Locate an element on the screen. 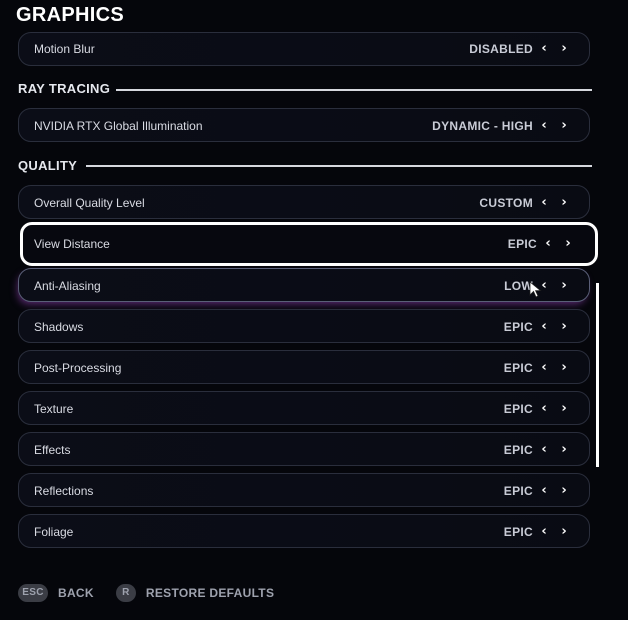  setting-value: CUSTOM is located at coordinates (506, 203).